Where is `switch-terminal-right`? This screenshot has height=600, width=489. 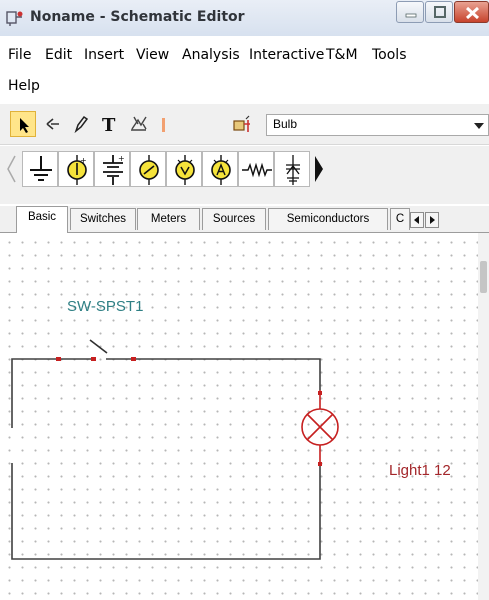
switch-terminal-right is located at coordinates (133, 359).